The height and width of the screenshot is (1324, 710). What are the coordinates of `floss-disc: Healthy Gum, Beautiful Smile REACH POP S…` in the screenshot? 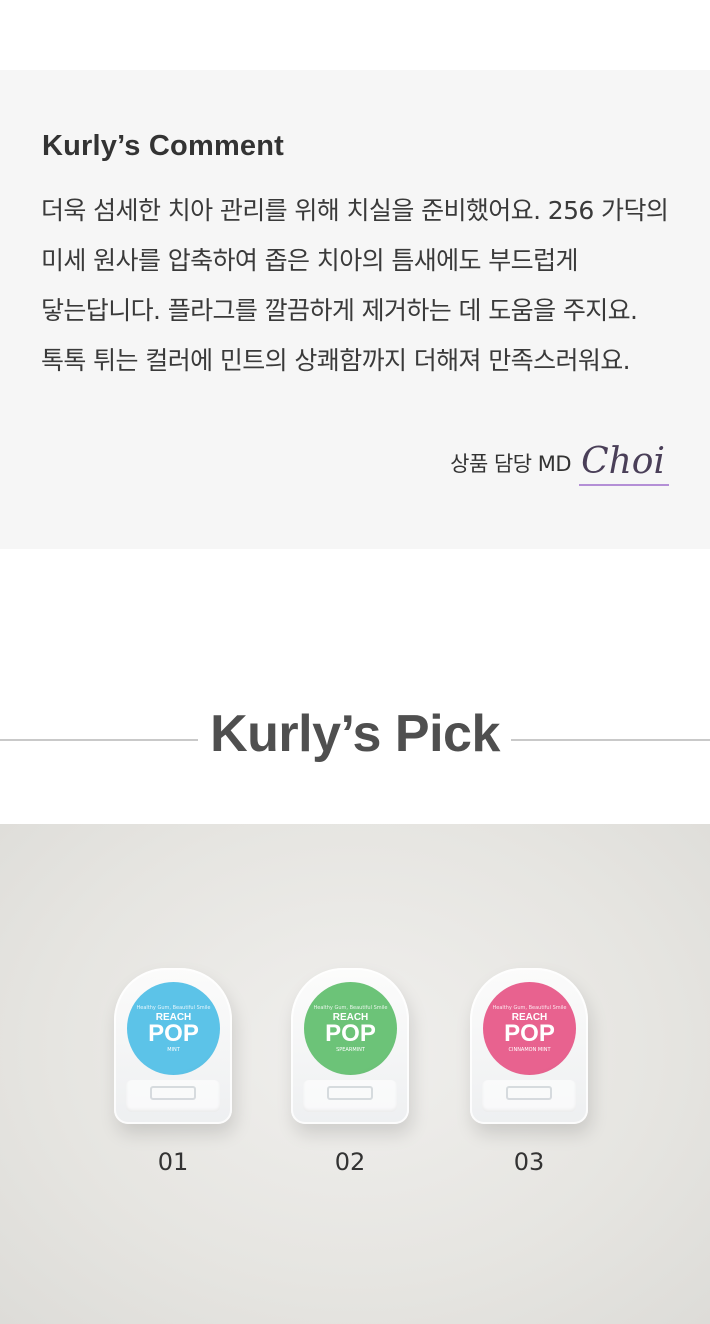 It's located at (350, 1028).